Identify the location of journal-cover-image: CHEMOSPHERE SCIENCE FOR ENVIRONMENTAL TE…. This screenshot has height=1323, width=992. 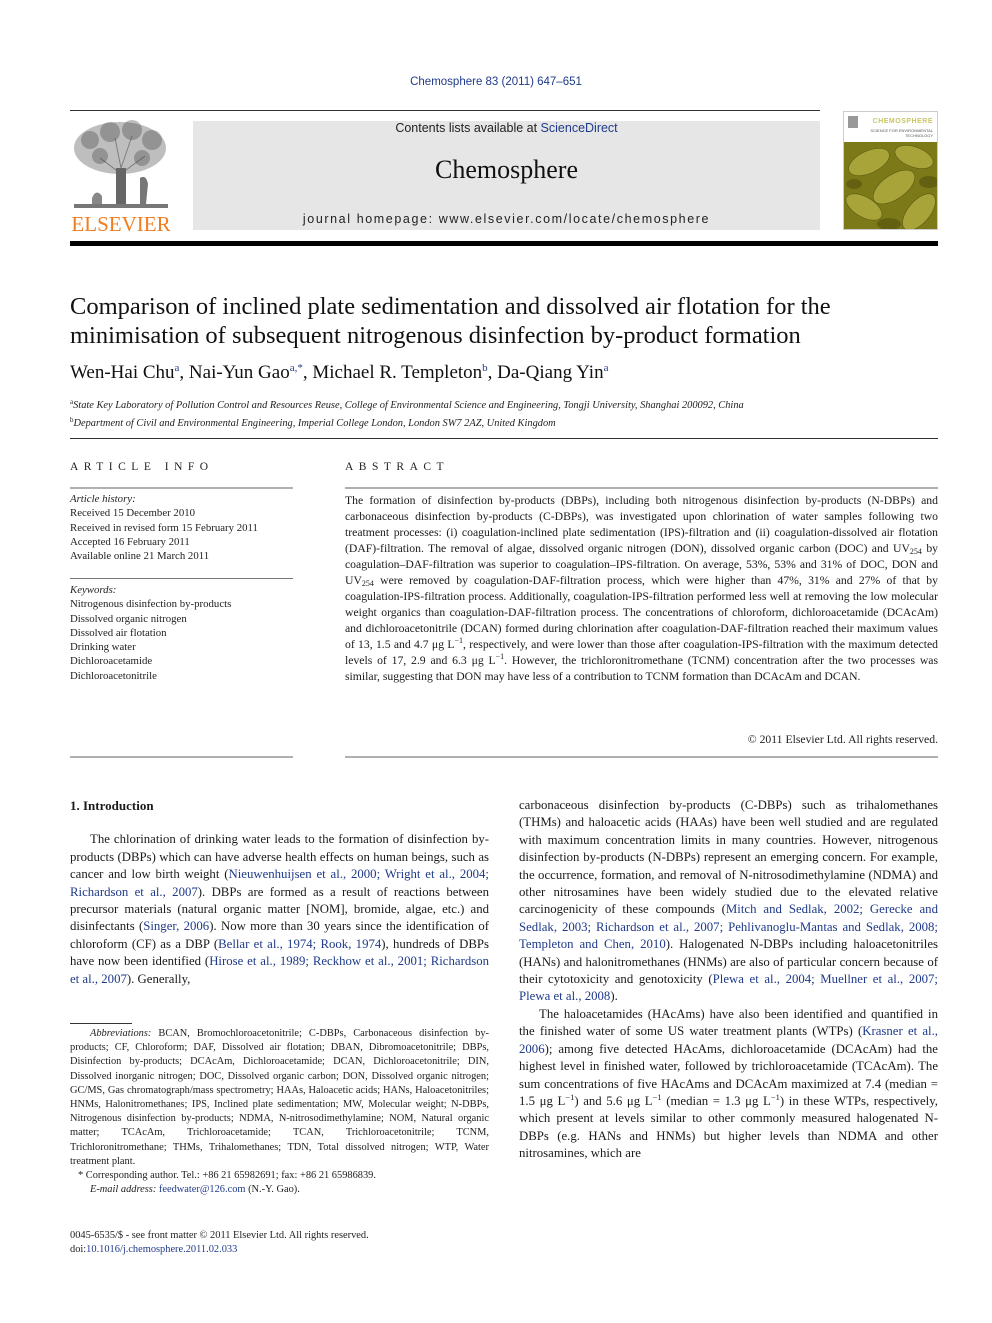
(890, 170).